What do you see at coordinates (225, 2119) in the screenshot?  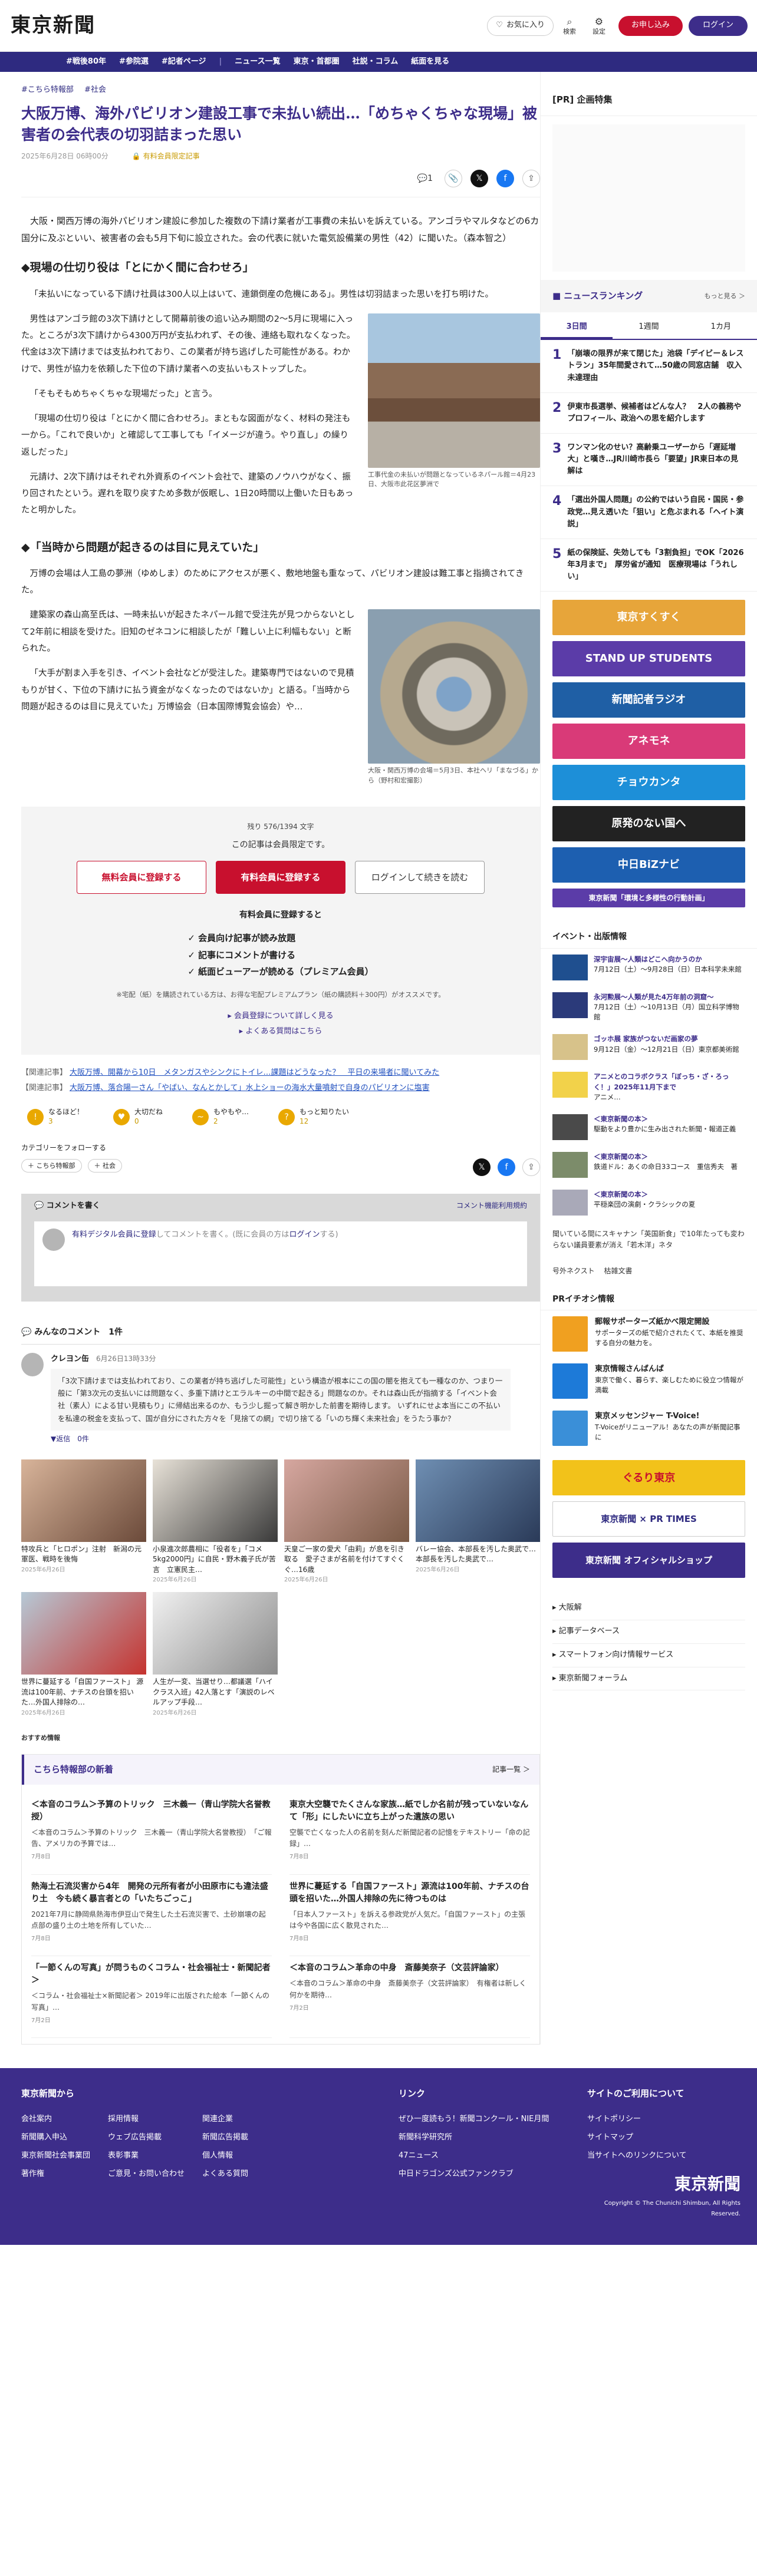 I see `footer-link: 関連企業` at bounding box center [225, 2119].